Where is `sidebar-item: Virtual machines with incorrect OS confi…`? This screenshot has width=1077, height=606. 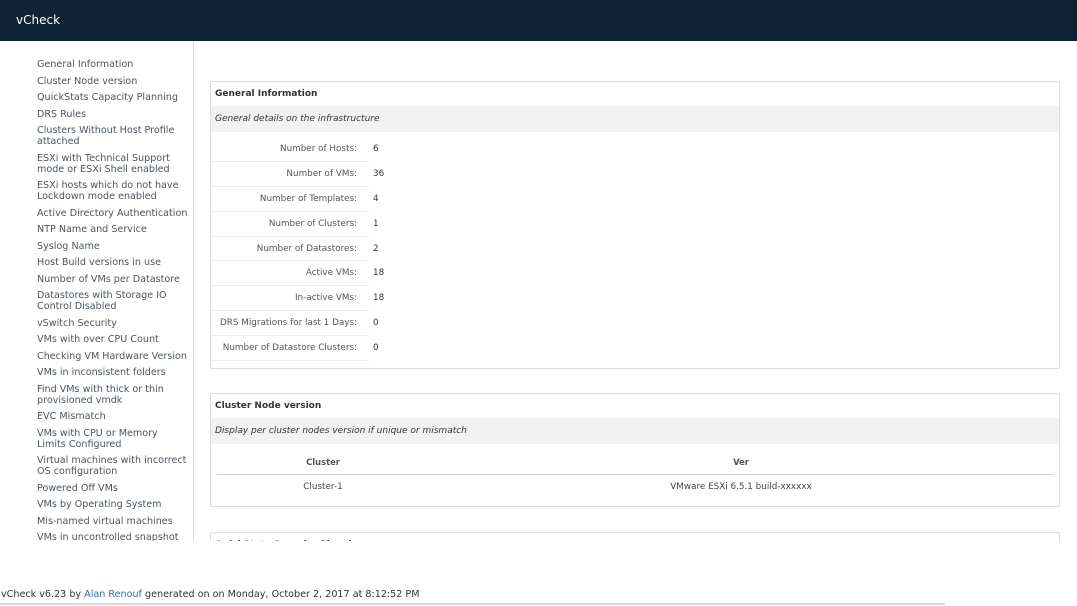 sidebar-item: Virtual machines with incorrect OS confi… is located at coordinates (113, 466).